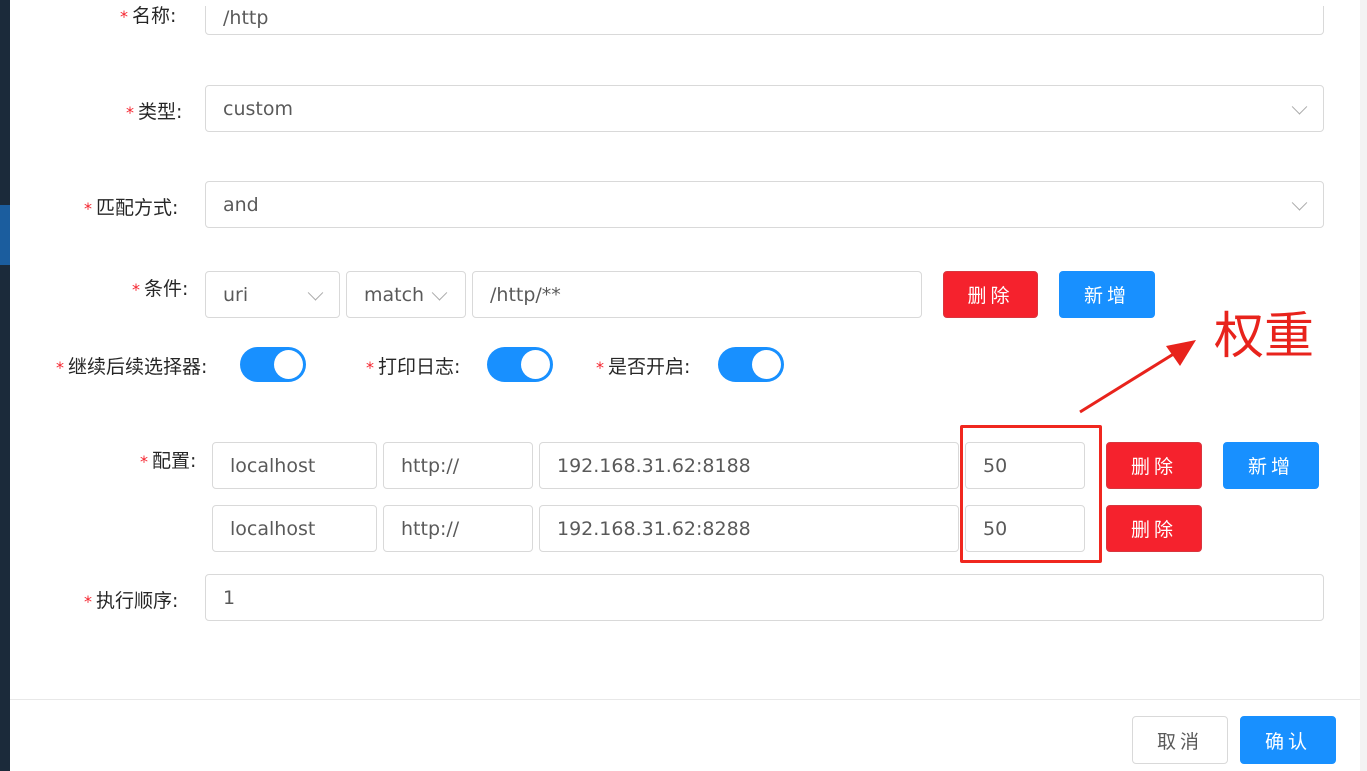  What do you see at coordinates (525, 294) in the screenshot?
I see `condition-value-text: /http/**` at bounding box center [525, 294].